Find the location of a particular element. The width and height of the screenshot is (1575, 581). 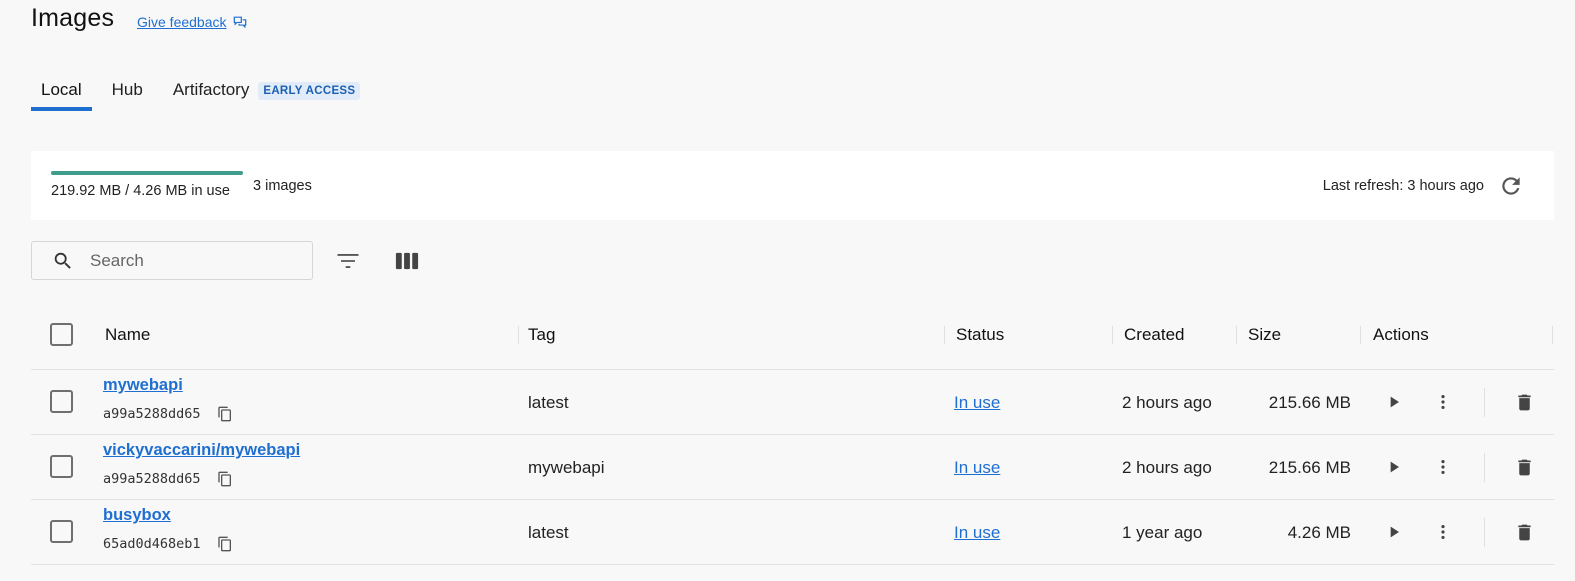

created-cell: 1 year ago is located at coordinates (1162, 532).